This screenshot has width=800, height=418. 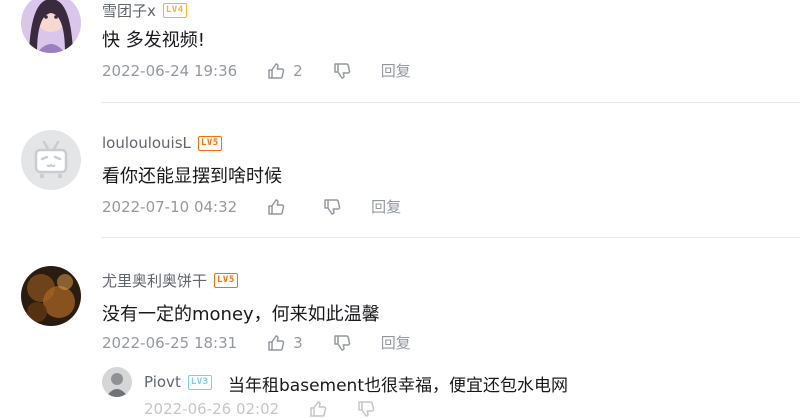 I want to click on username-text: louloulouisL, so click(x=146, y=143).